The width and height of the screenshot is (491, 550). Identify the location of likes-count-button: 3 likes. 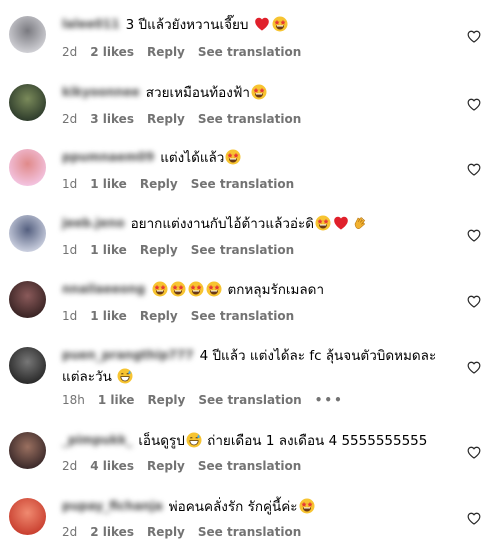
(112, 119).